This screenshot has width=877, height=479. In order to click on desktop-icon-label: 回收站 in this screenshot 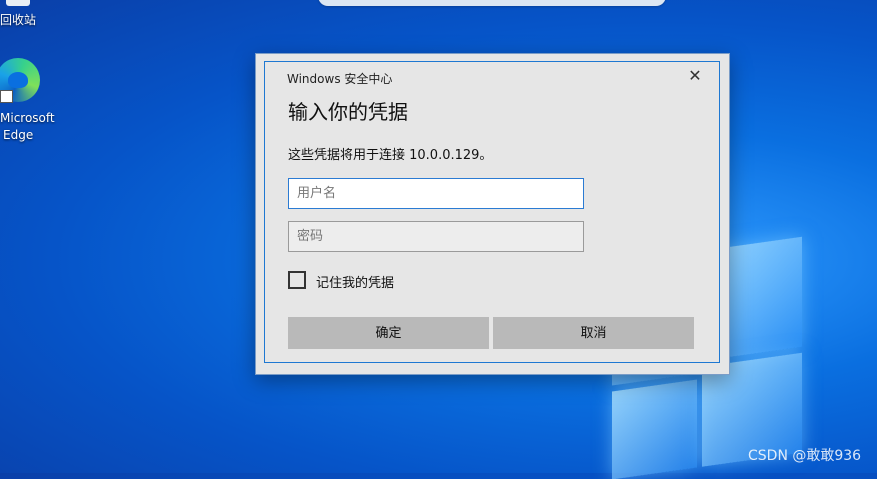, I will do `click(18, 20)`.